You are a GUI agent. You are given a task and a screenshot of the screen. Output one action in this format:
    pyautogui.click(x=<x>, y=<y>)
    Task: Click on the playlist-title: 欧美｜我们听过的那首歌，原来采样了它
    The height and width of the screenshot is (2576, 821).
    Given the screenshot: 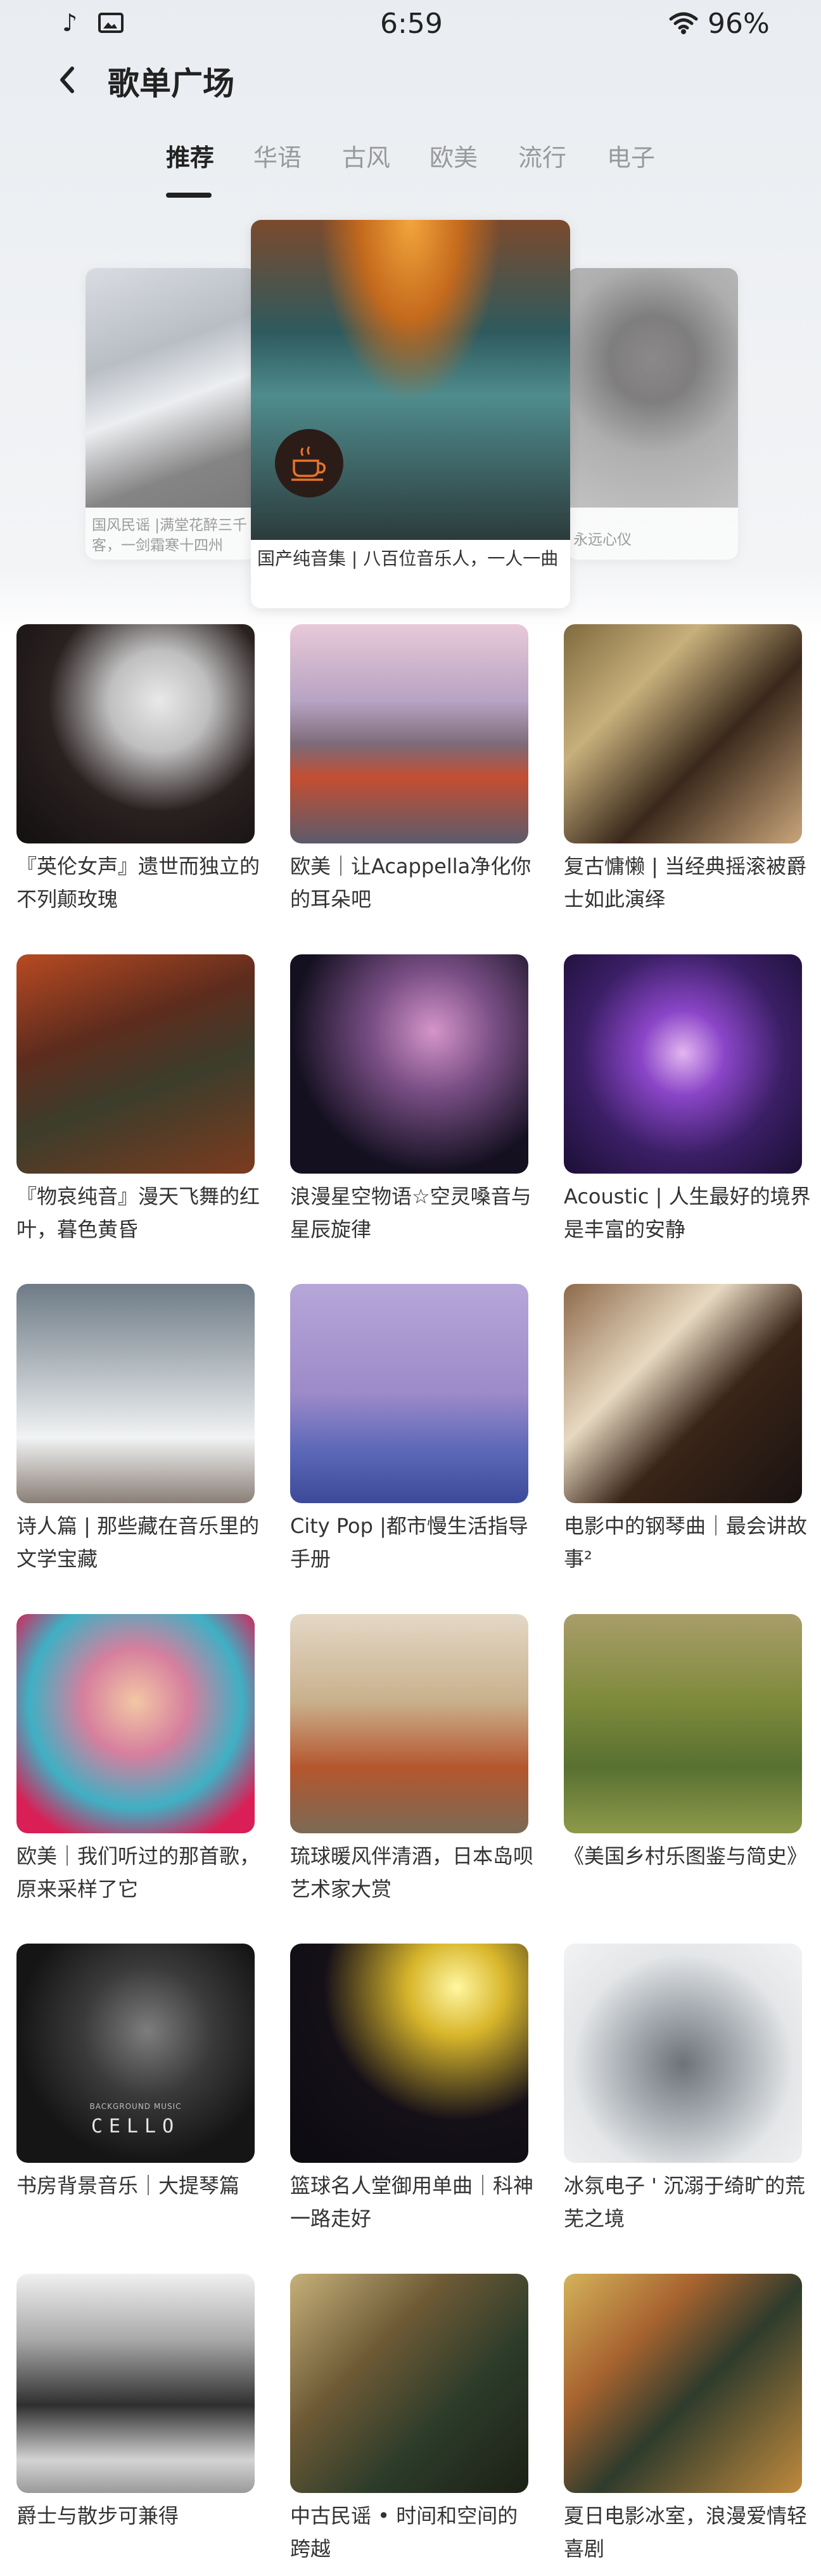 What is the action you would take?
    pyautogui.click(x=138, y=1872)
    